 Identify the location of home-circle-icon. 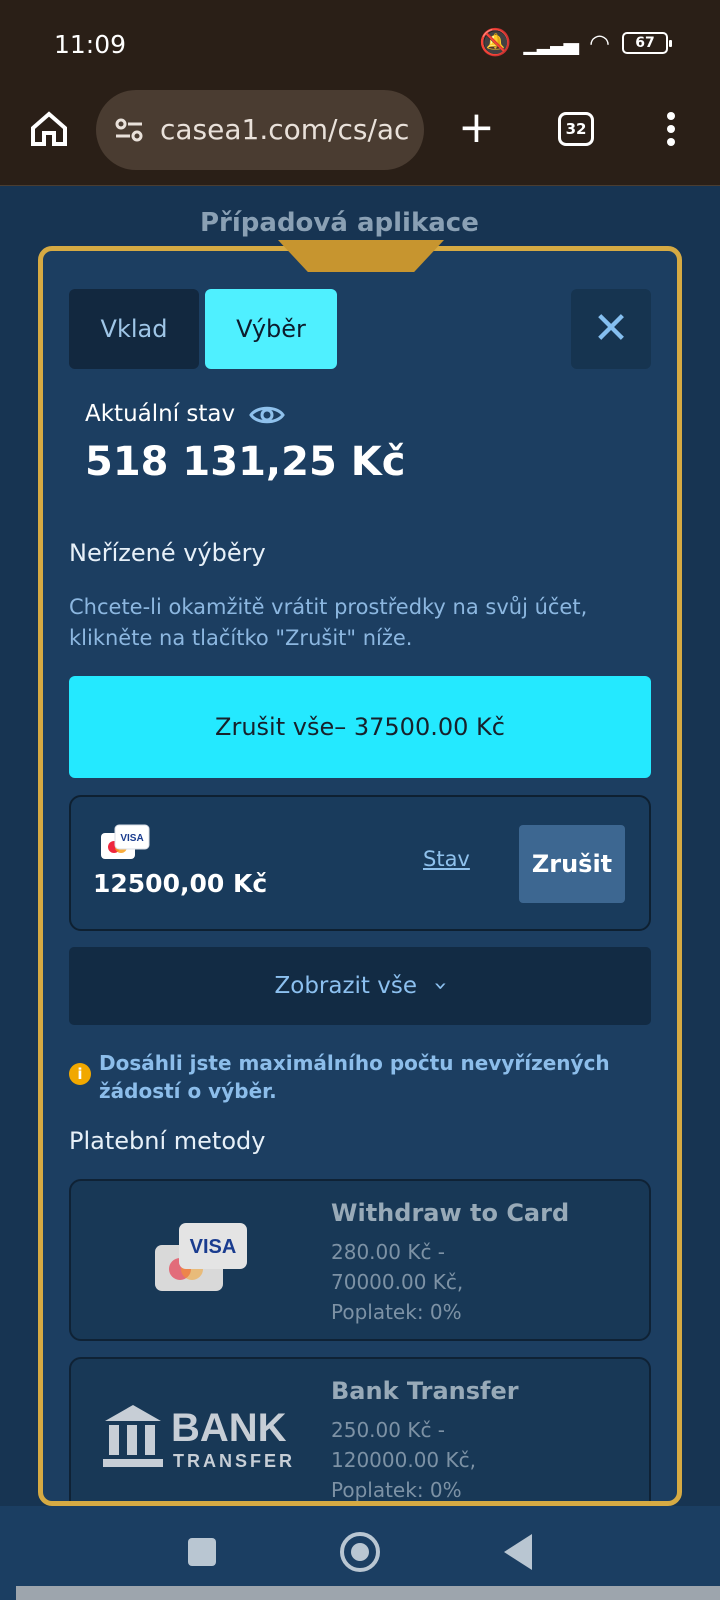
(360, 1552).